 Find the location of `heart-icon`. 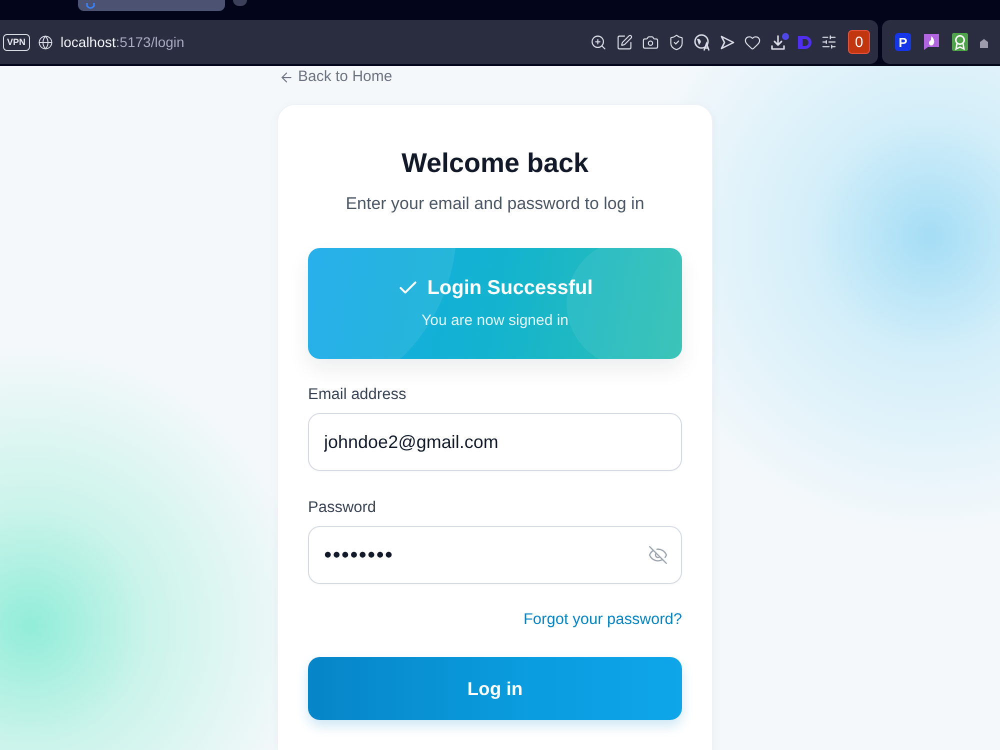

heart-icon is located at coordinates (752, 42).